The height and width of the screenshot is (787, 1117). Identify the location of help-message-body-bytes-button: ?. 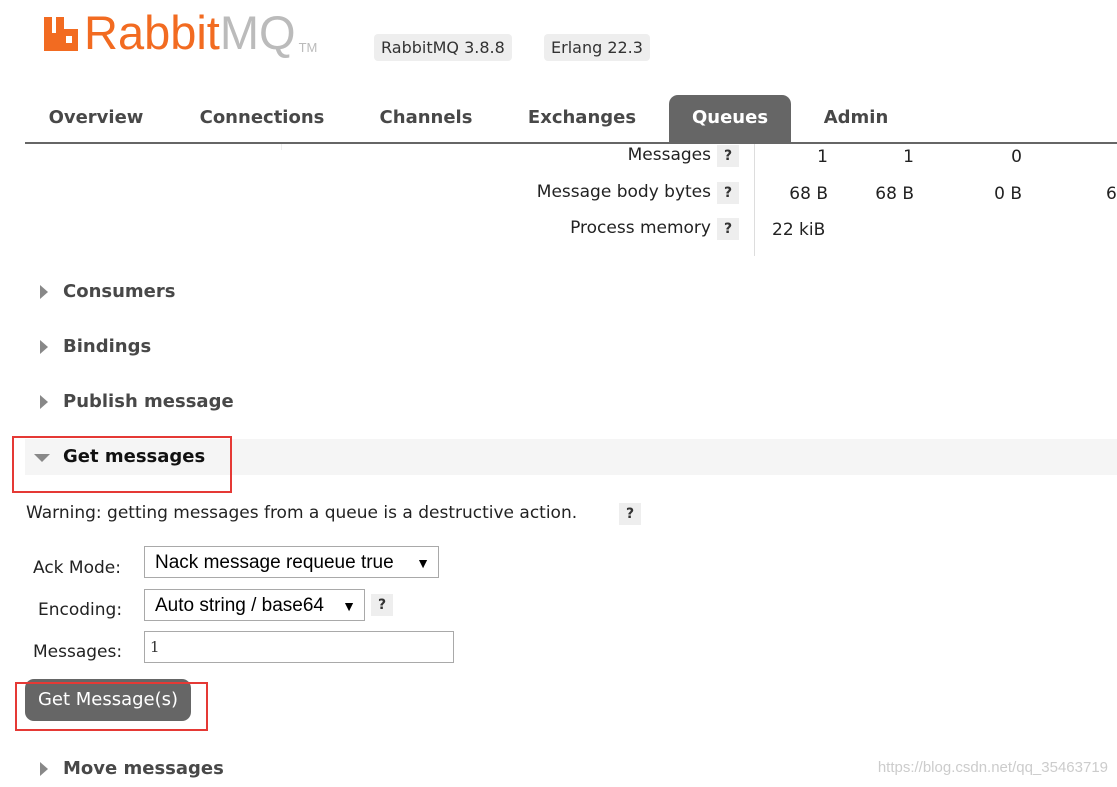
(728, 193).